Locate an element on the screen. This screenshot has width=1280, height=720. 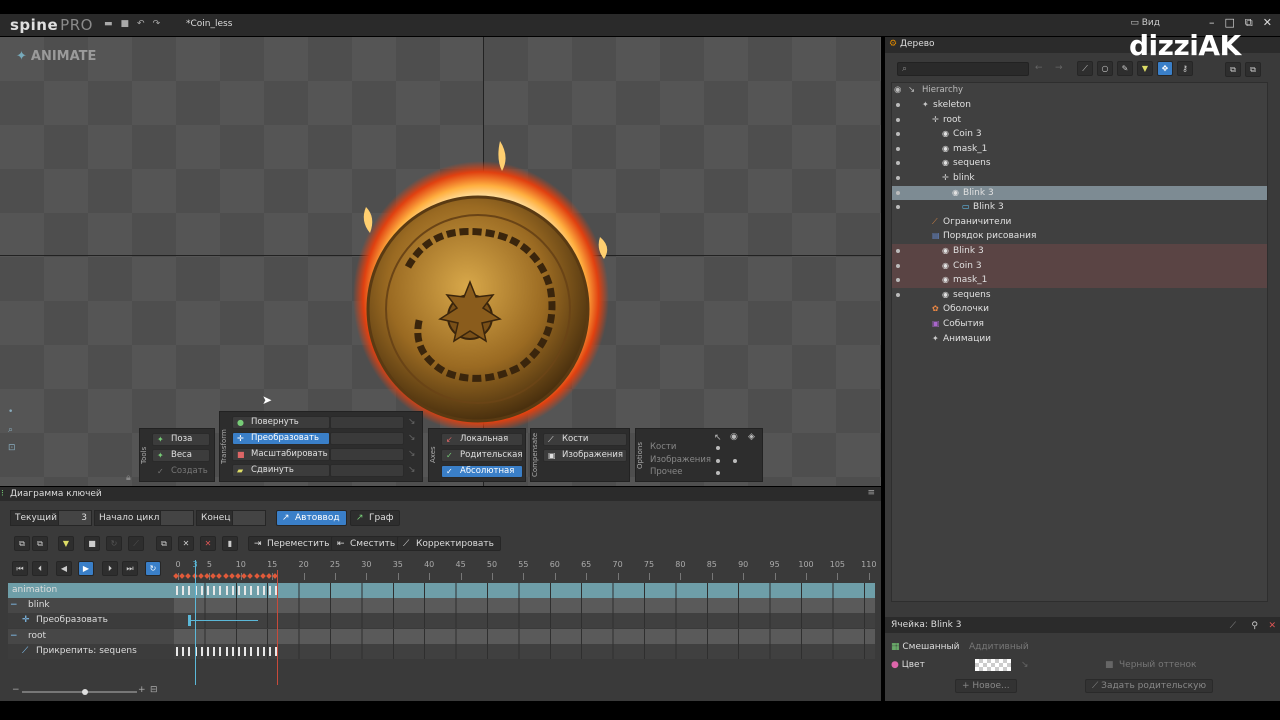
weights-button: ✦ Веса is located at coordinates (181, 455).